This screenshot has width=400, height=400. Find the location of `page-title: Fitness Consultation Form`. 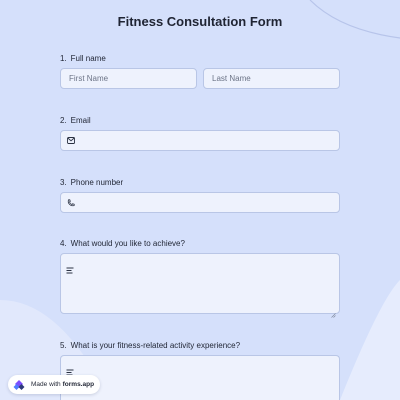

page-title: Fitness Consultation Form is located at coordinates (200, 21).